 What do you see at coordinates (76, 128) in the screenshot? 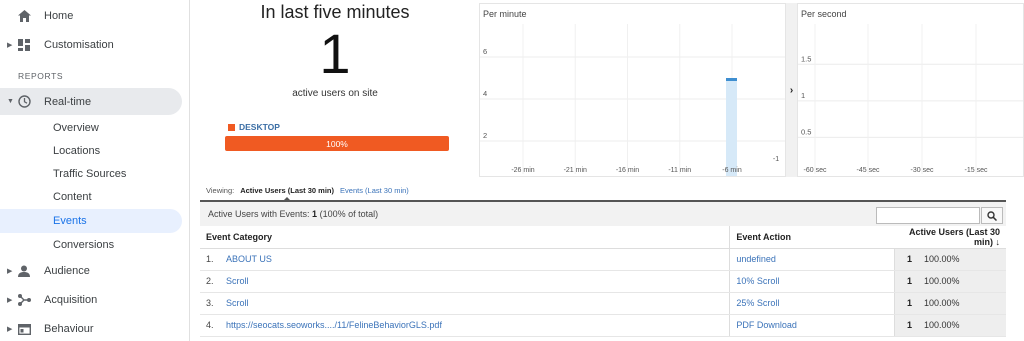
I see `sidebar-subitem-label: Overview` at bounding box center [76, 128].